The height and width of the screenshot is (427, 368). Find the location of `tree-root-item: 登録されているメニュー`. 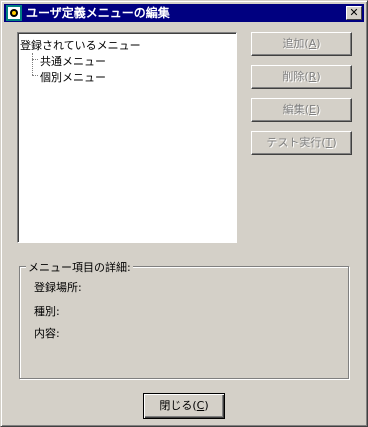

tree-root-item: 登録されているメニュー is located at coordinates (80, 45).